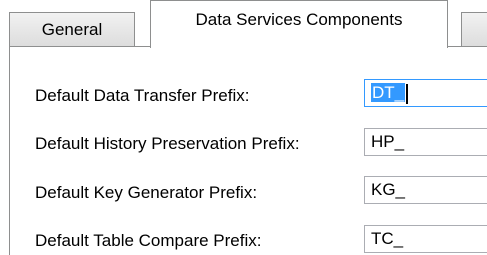 This screenshot has width=487, height=255. What do you see at coordinates (148, 240) in the screenshot?
I see `table-compare-prefix-label: Default Table Compare Prefix:` at bounding box center [148, 240].